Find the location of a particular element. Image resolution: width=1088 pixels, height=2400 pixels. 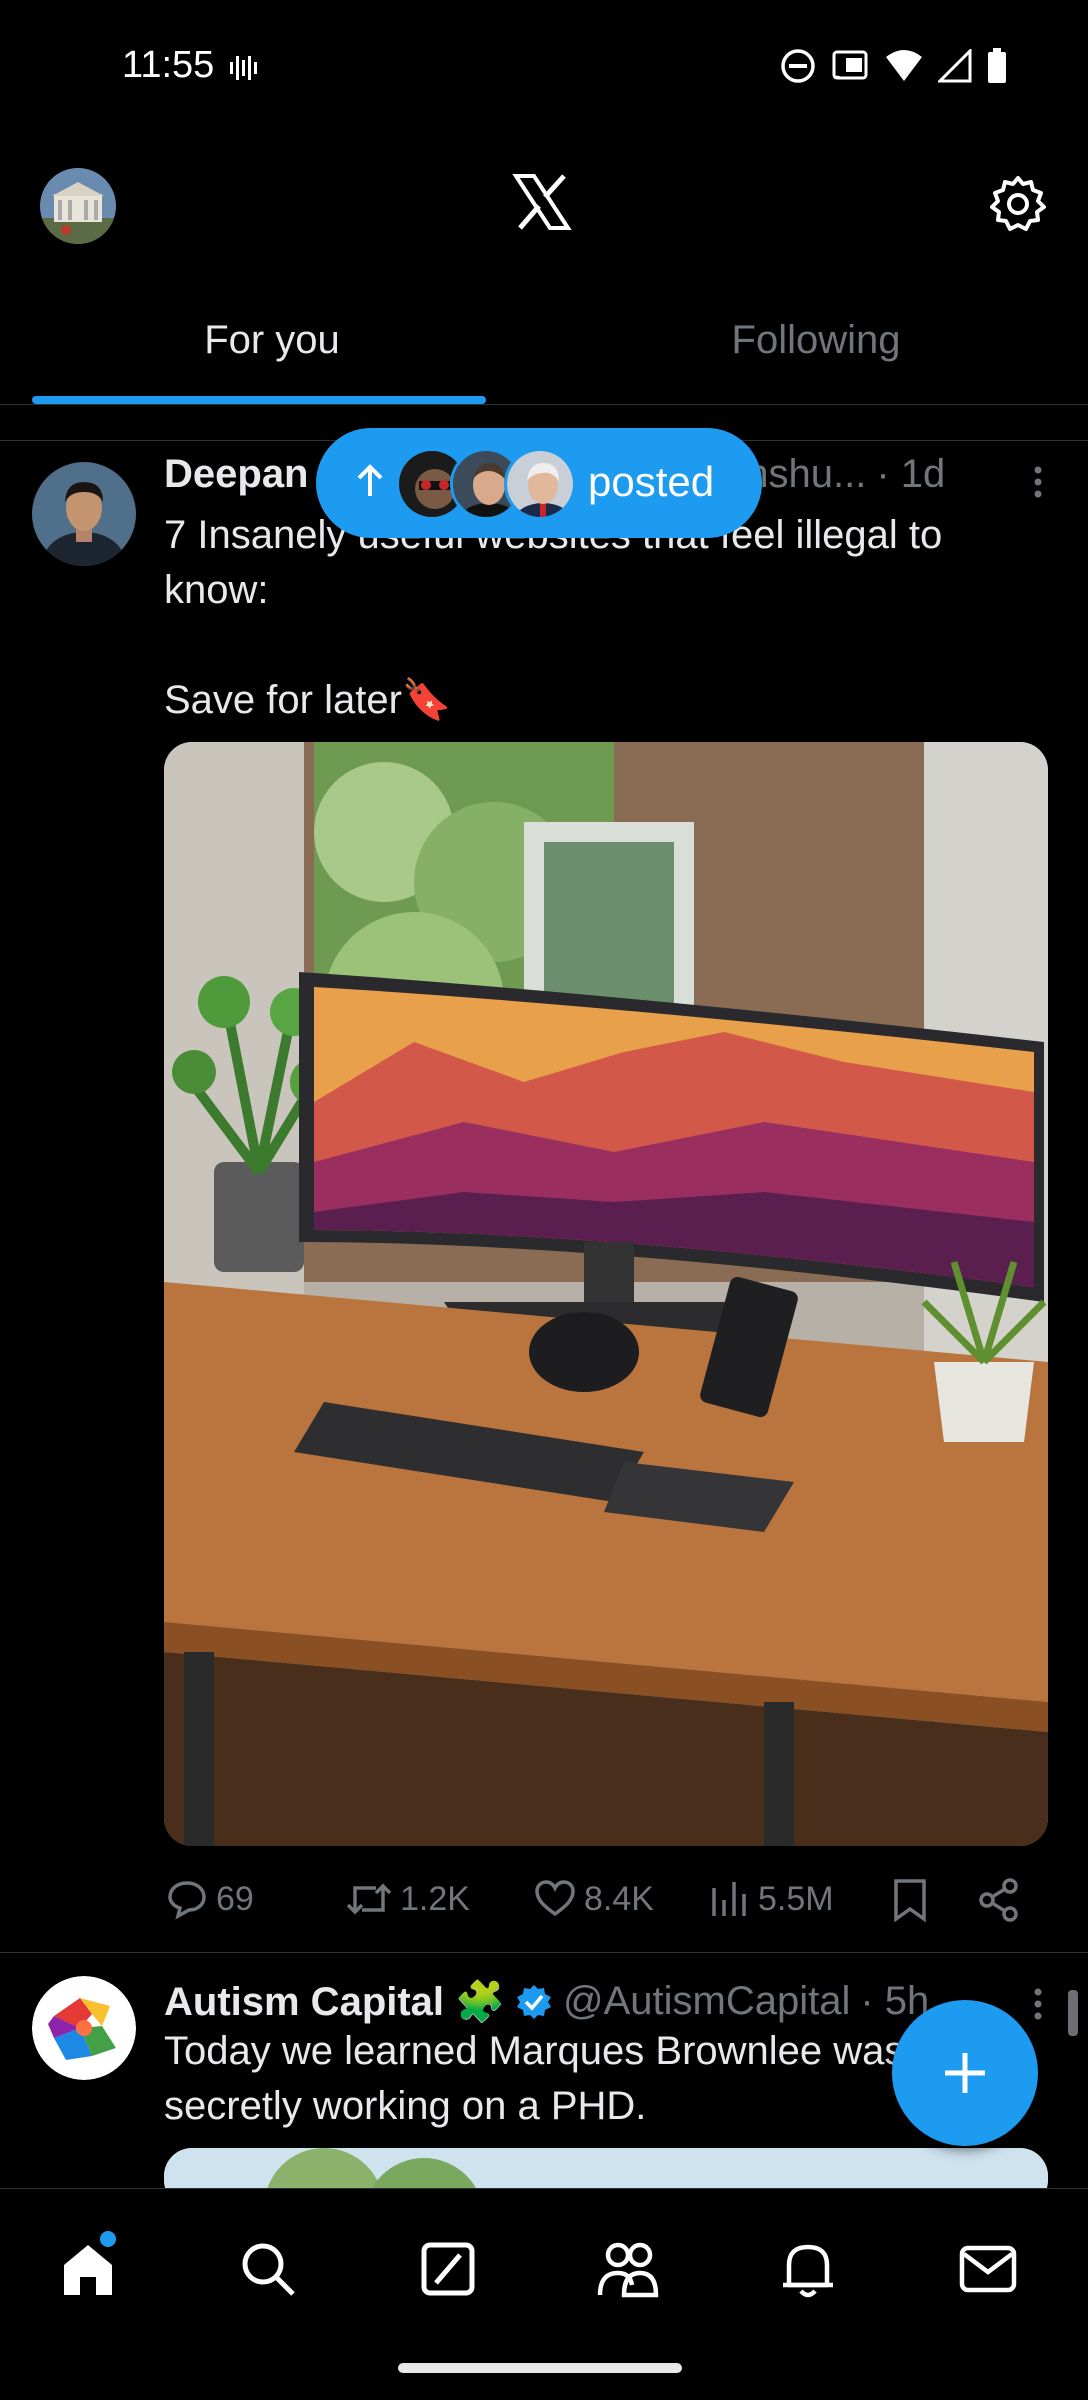

timeline-tabs: For you Following is located at coordinates (544, 352).